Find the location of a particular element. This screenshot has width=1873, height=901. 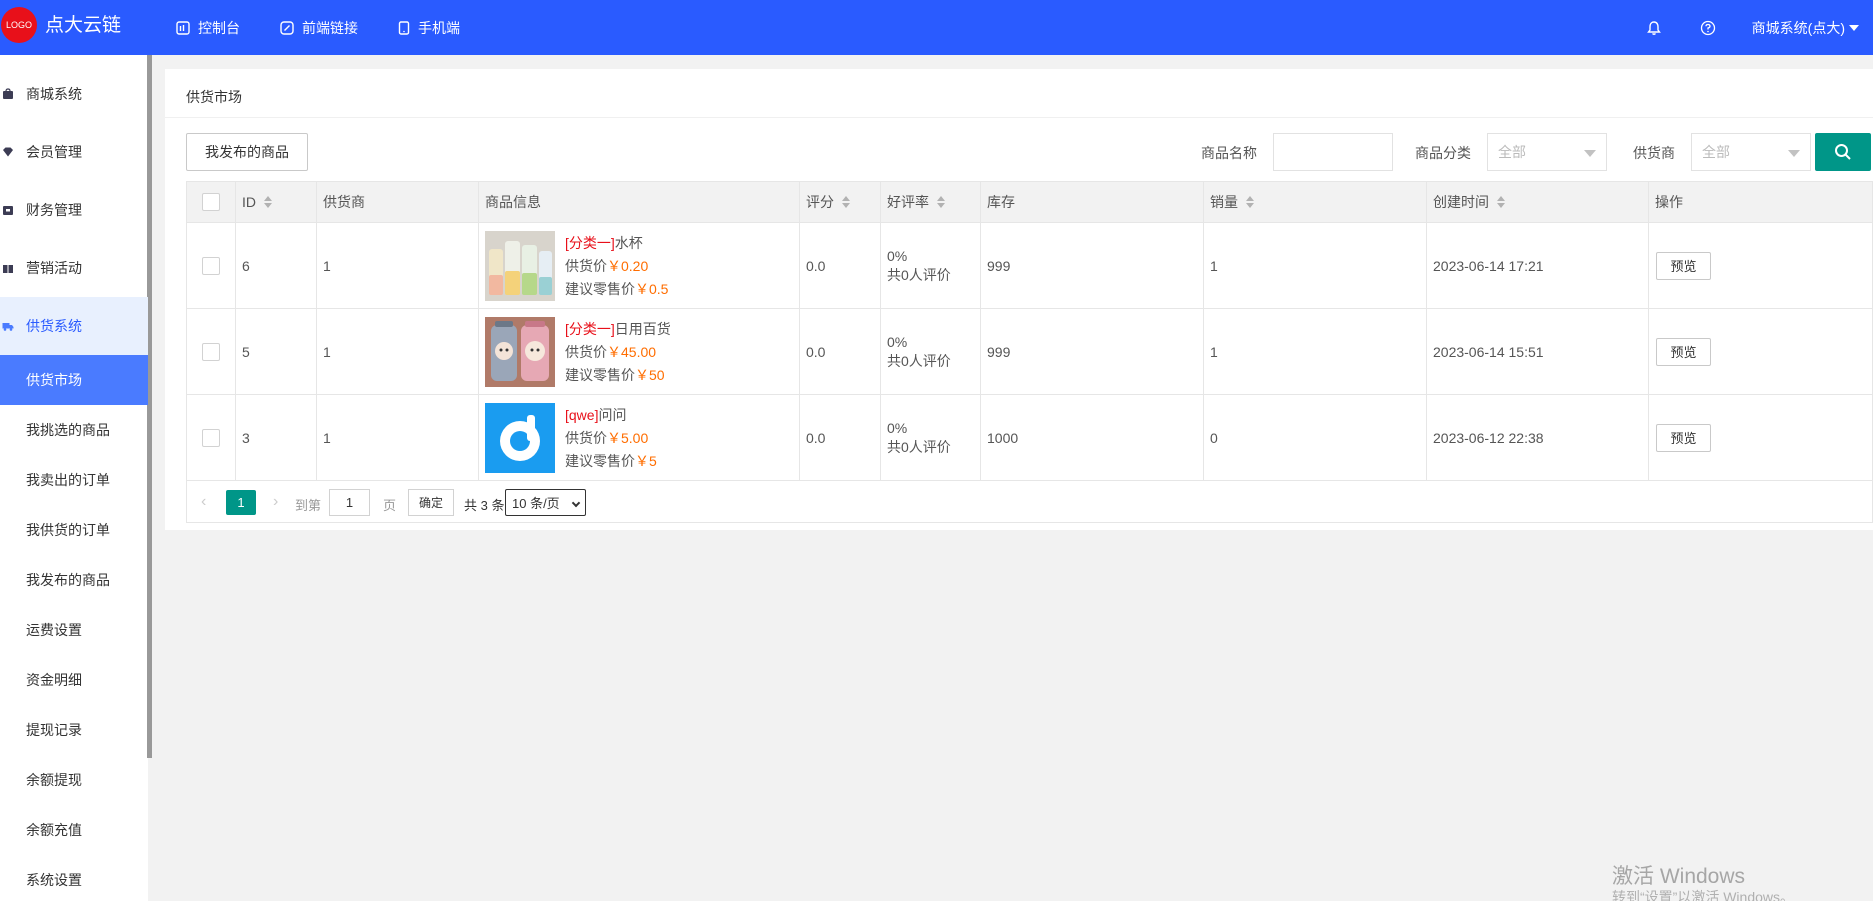

header-actions: 商城系统(点大) is located at coordinates (1758, 27).